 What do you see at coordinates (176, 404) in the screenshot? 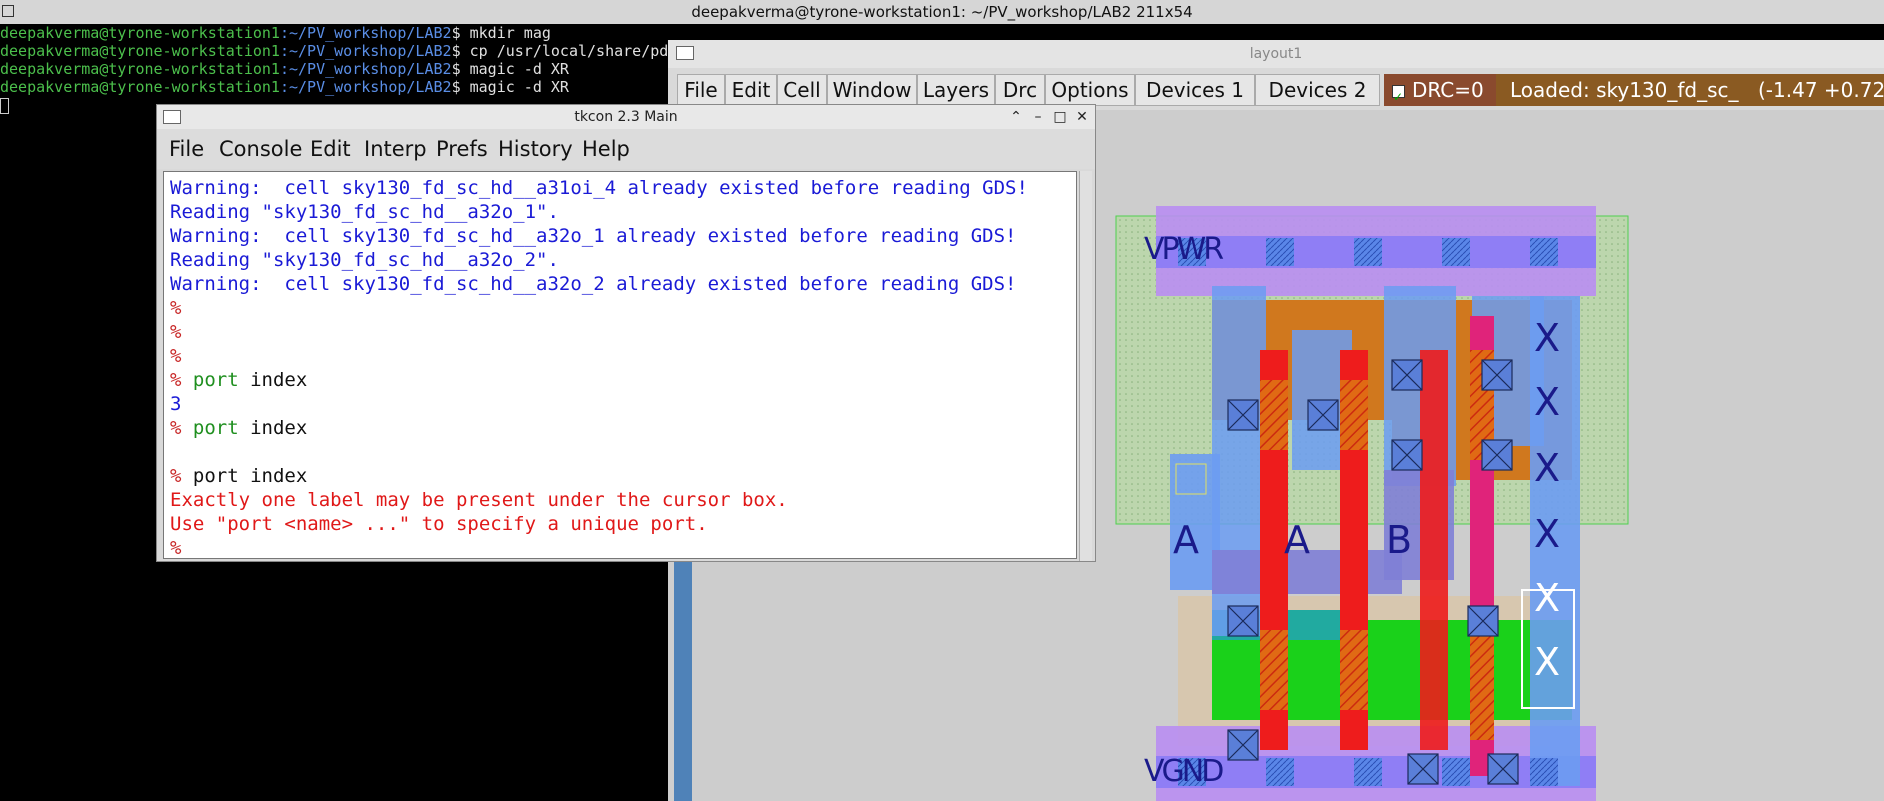
I see `console-line: 3` at bounding box center [176, 404].